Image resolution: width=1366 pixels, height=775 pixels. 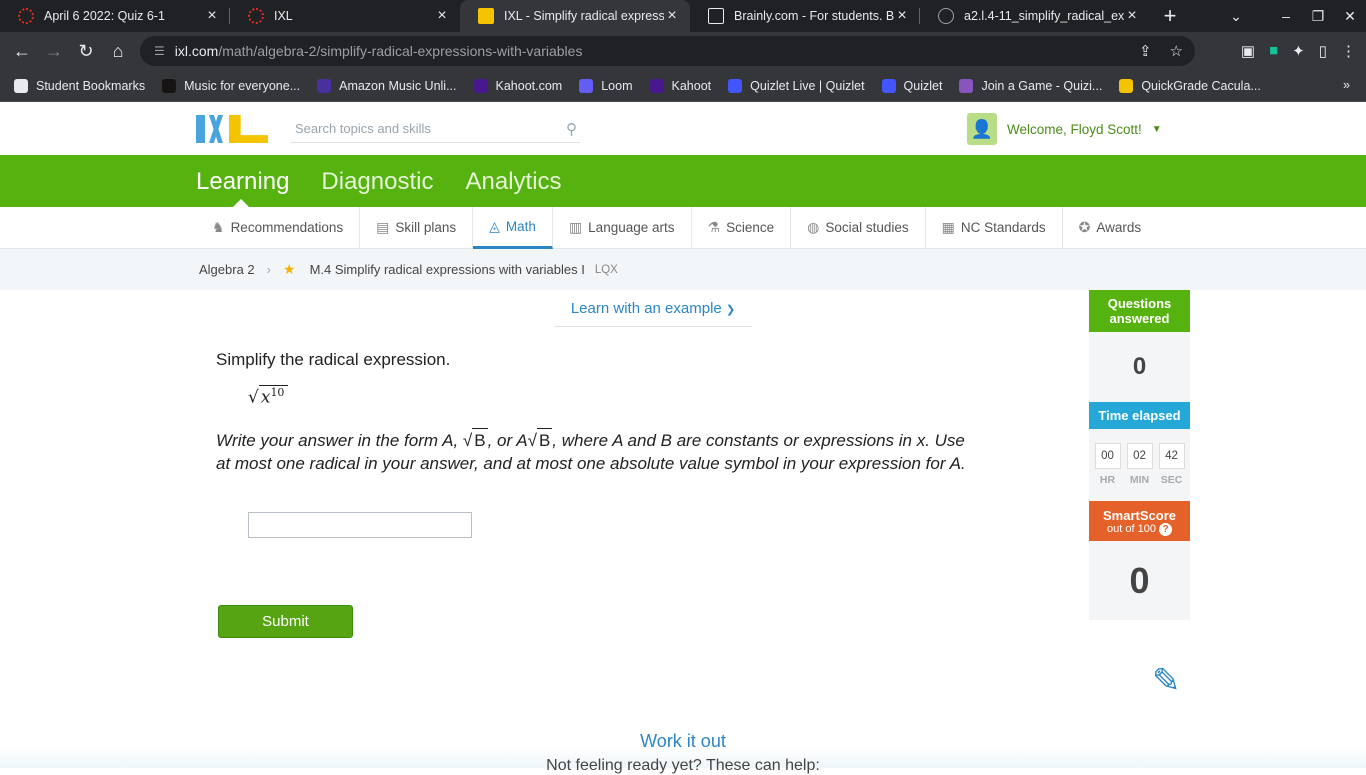 What do you see at coordinates (606, 85) in the screenshot?
I see `bookmark-item: Loom` at bounding box center [606, 85].